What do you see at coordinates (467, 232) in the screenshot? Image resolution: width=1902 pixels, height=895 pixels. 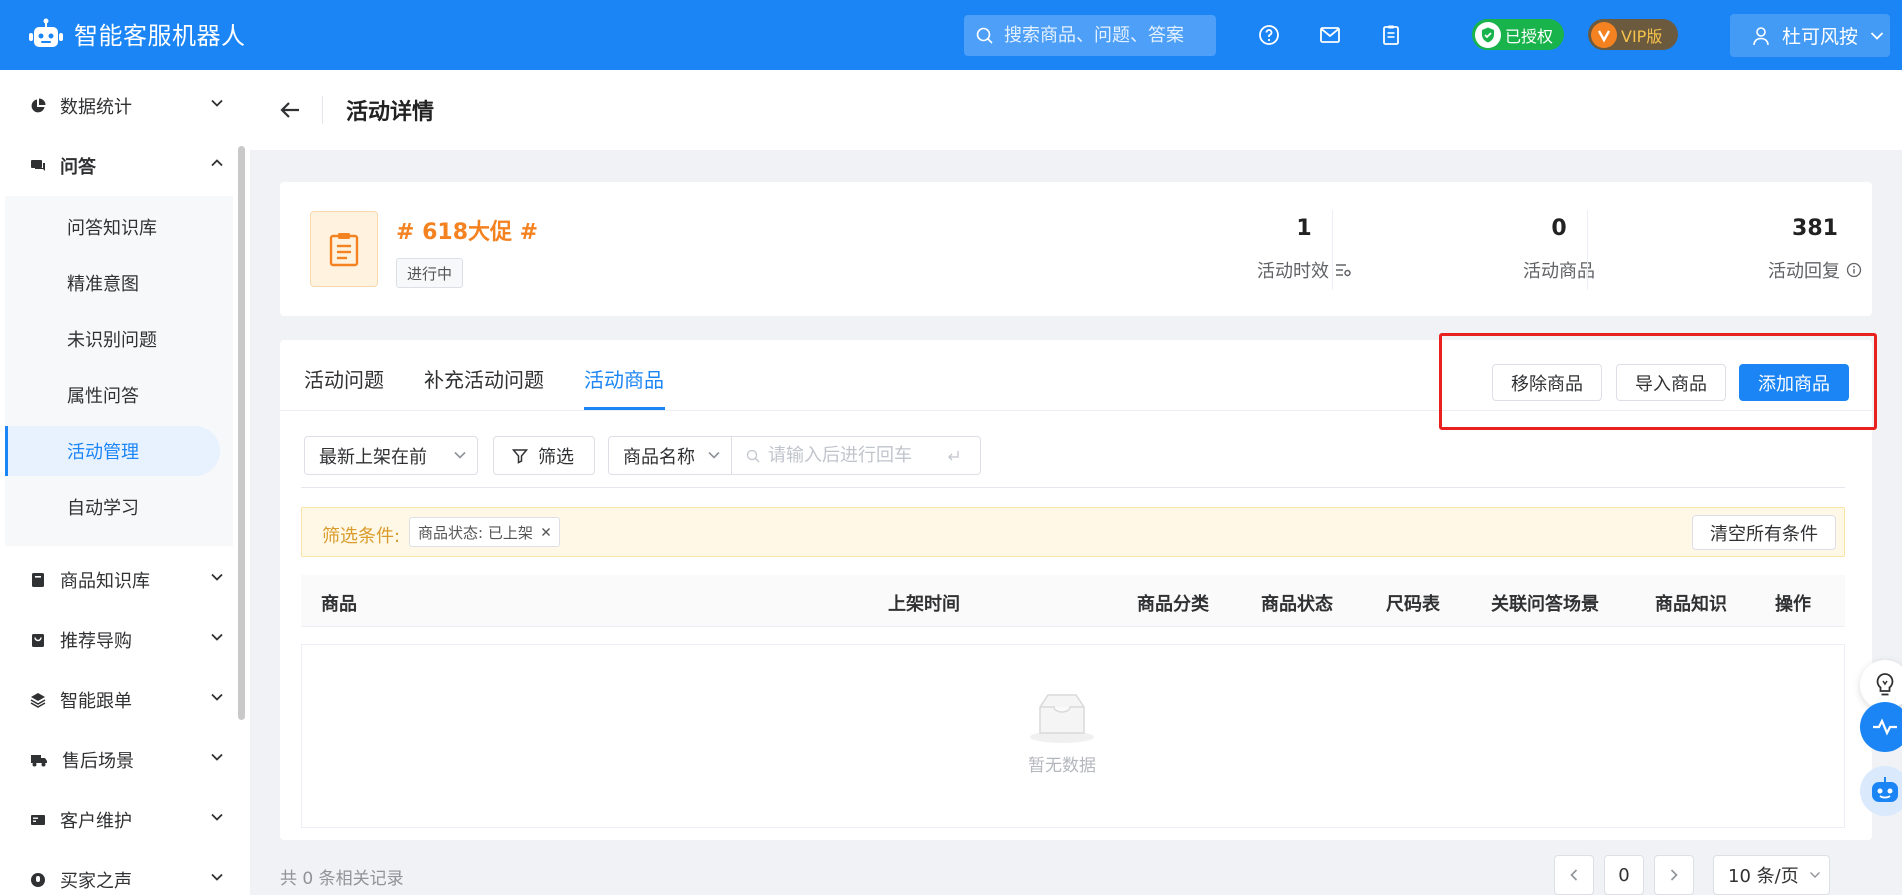 I see `activity-name: # 618大促 #` at bounding box center [467, 232].